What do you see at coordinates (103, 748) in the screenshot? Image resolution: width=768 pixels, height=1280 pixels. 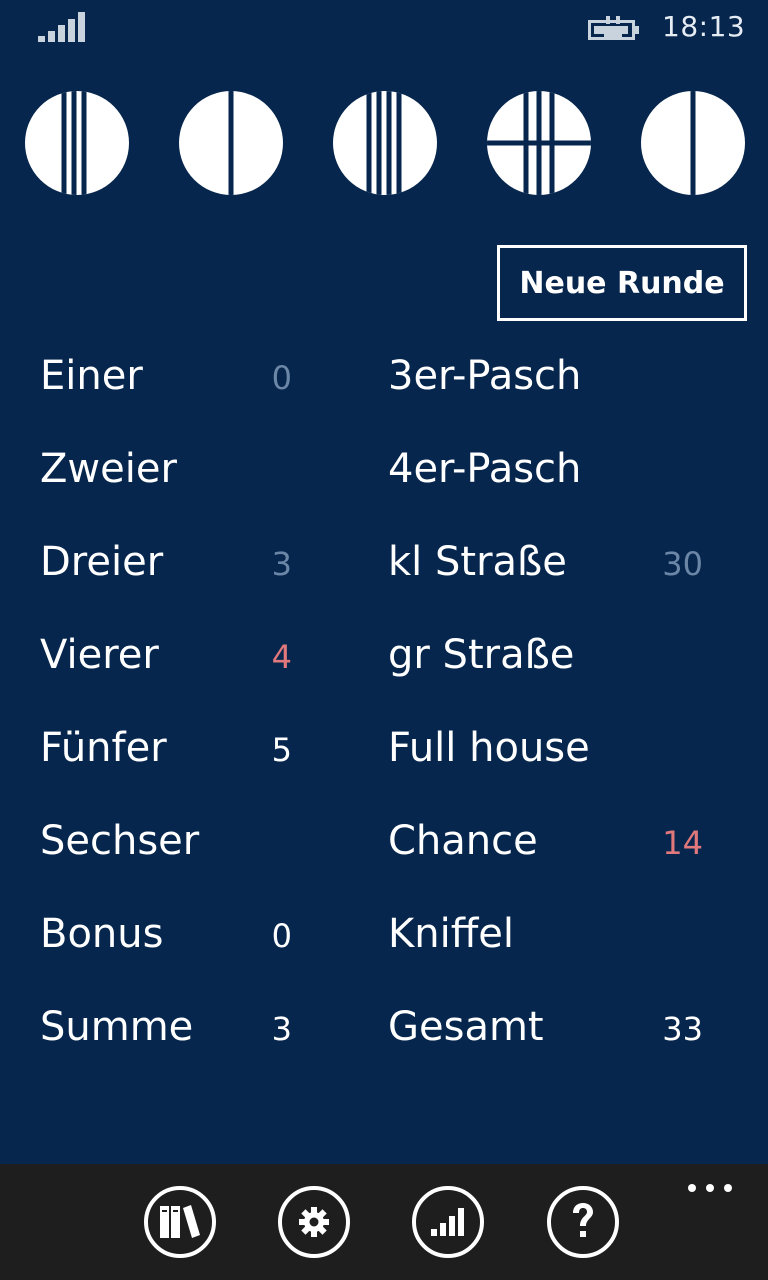 I see `category-fuenfer: Fünfer` at bounding box center [103, 748].